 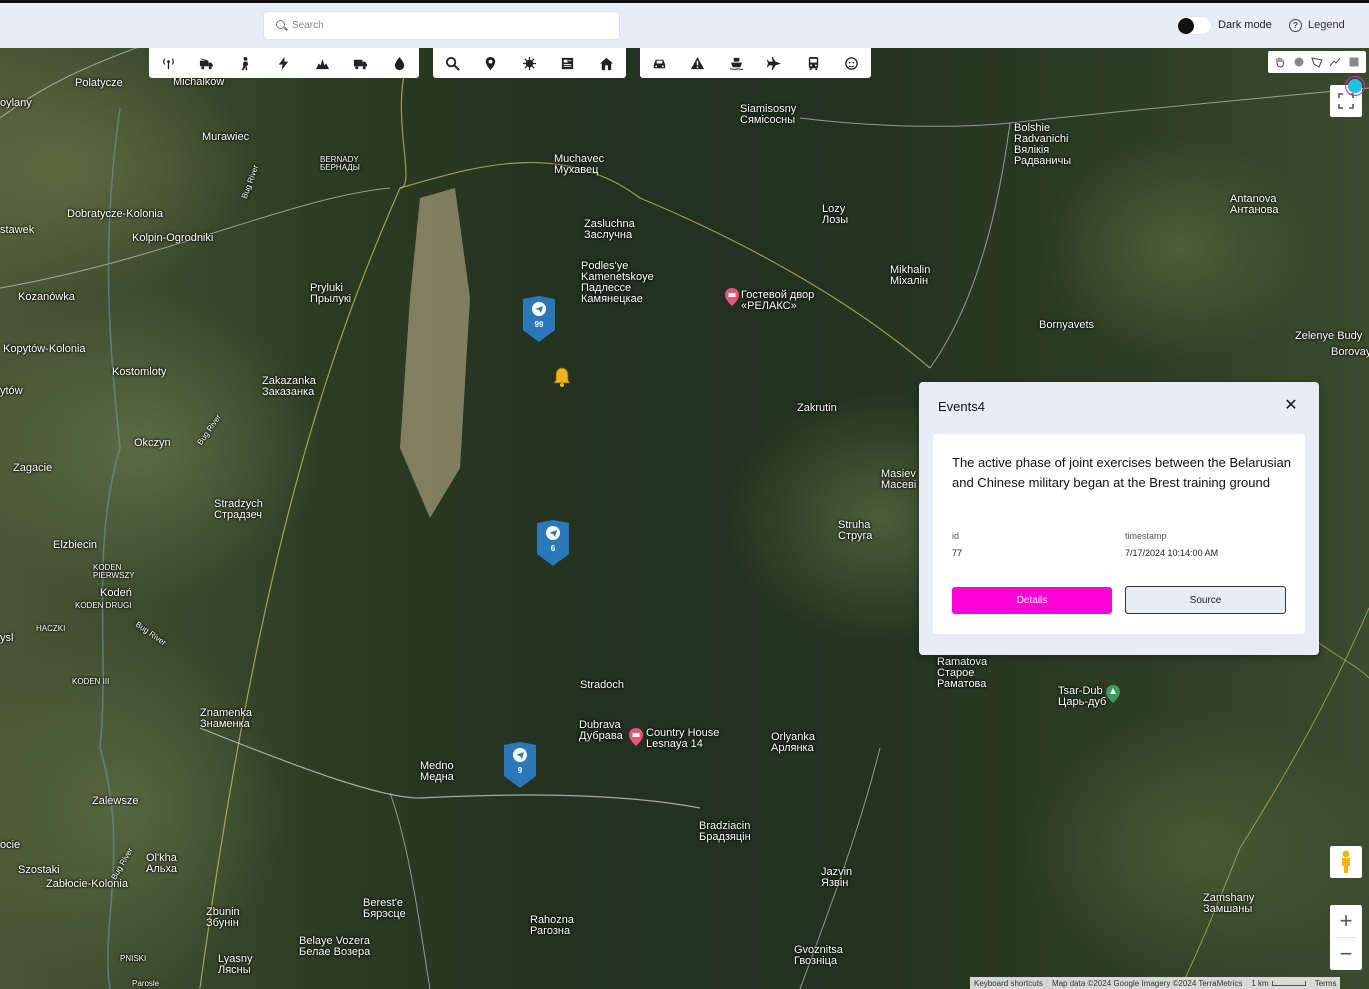 I want to click on polygon-icon, so click(x=1317, y=62).